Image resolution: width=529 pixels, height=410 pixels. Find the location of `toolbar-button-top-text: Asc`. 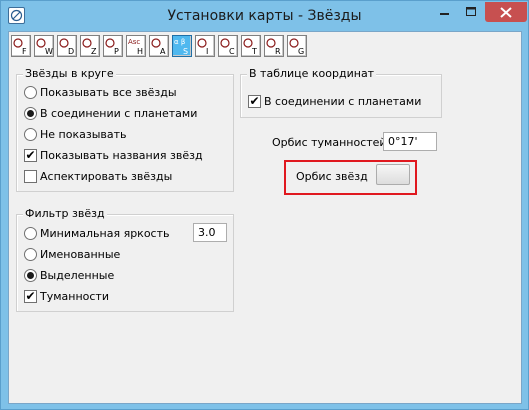

toolbar-button-top-text: Asc is located at coordinates (134, 42).